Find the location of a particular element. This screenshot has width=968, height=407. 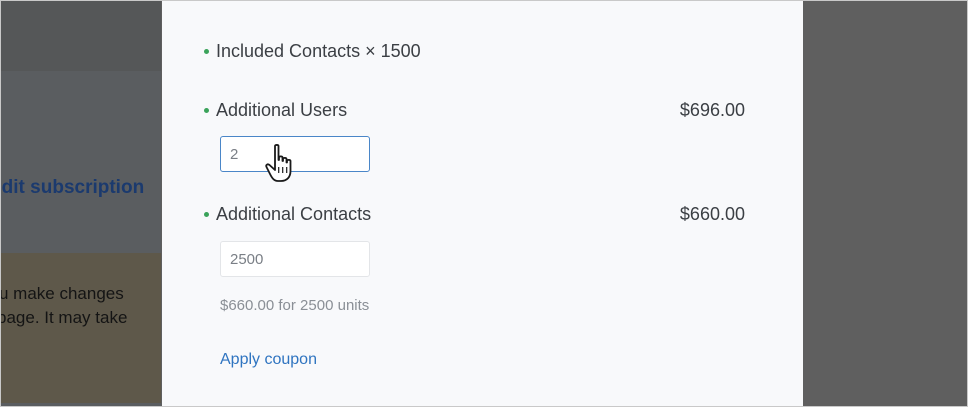

included-contacts-label: Included Contacts × 1500 is located at coordinates (318, 50).